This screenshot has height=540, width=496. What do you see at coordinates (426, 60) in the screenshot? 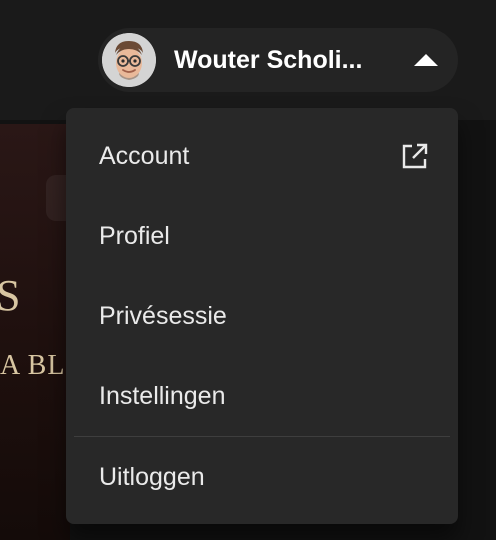
I see `caret-up-icon` at bounding box center [426, 60].